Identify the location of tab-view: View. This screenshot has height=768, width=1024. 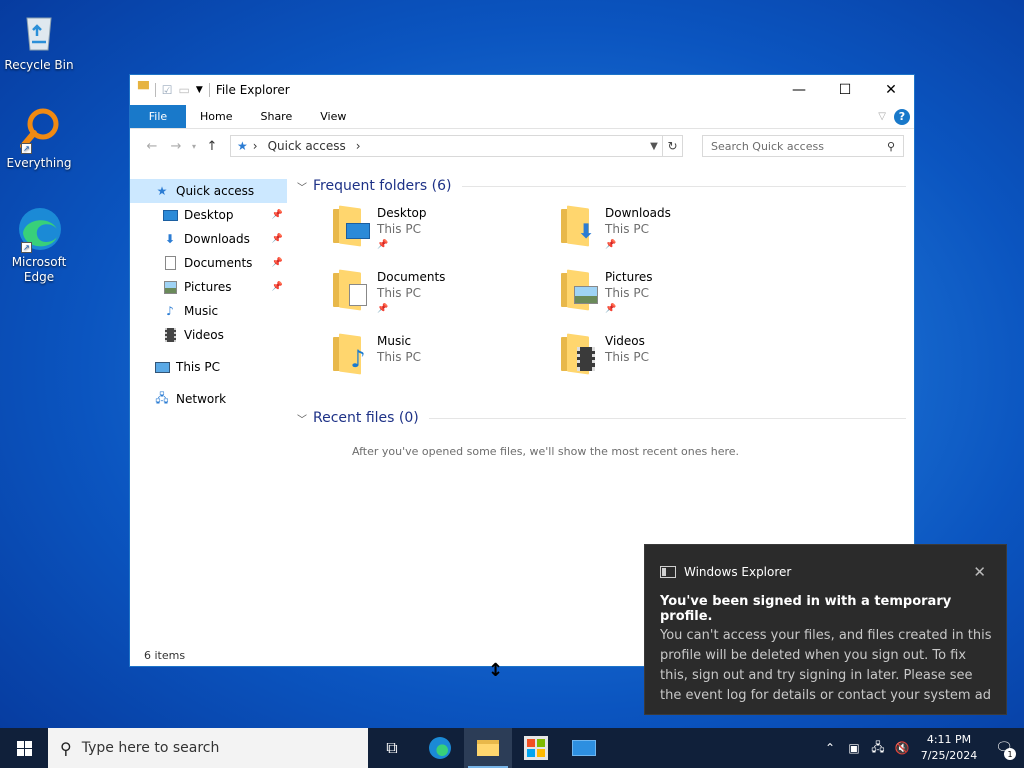
(333, 116).